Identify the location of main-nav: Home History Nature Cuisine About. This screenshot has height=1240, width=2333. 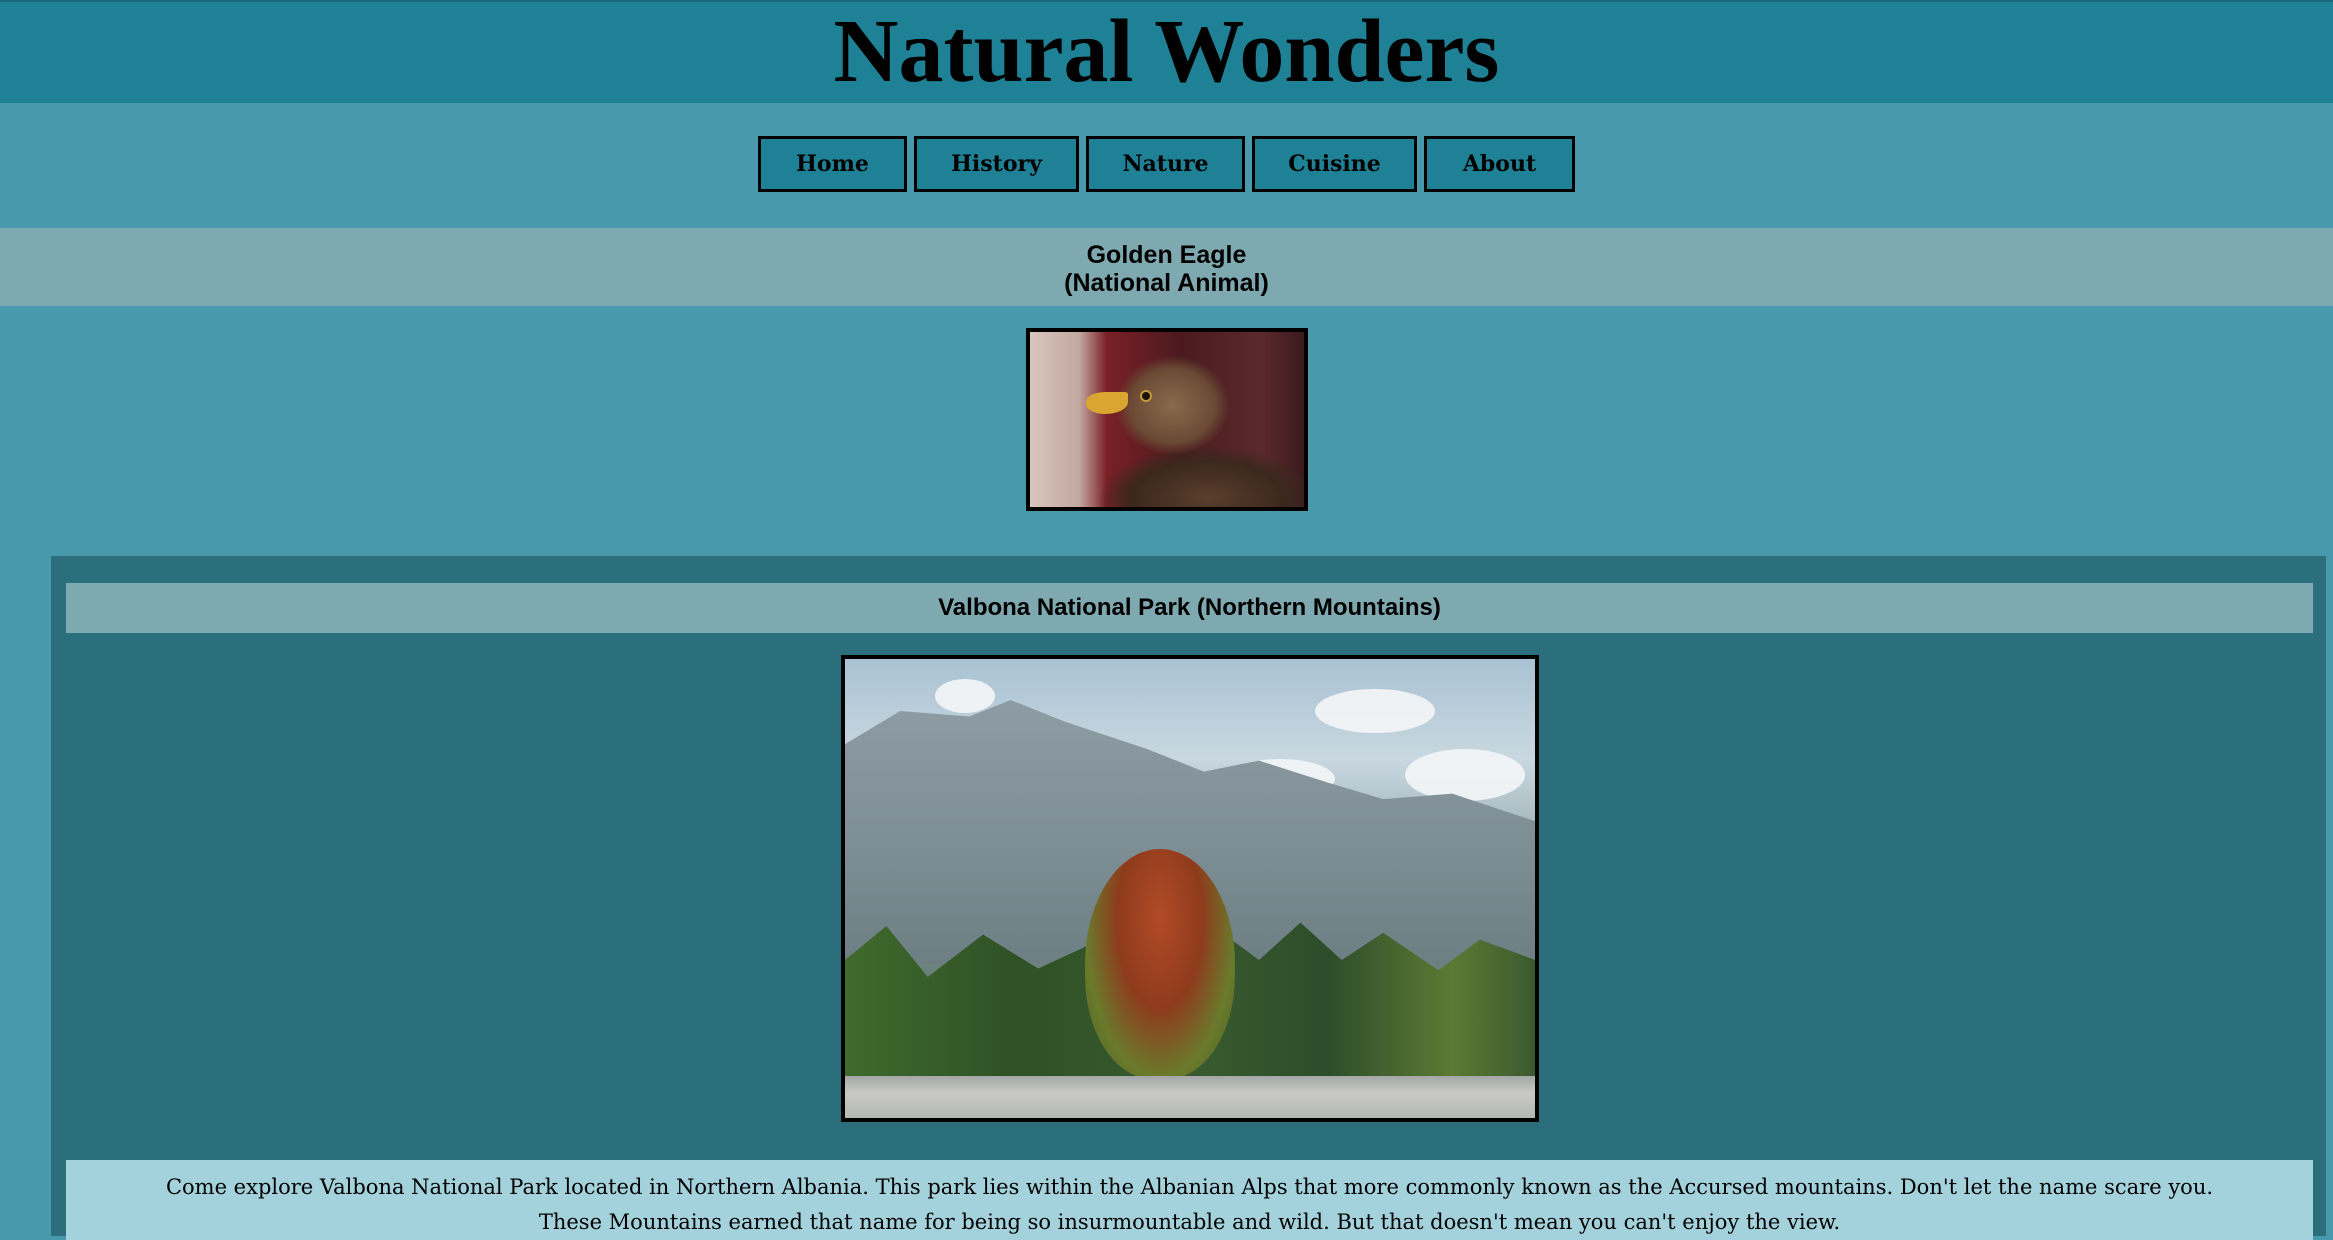
(1166, 165).